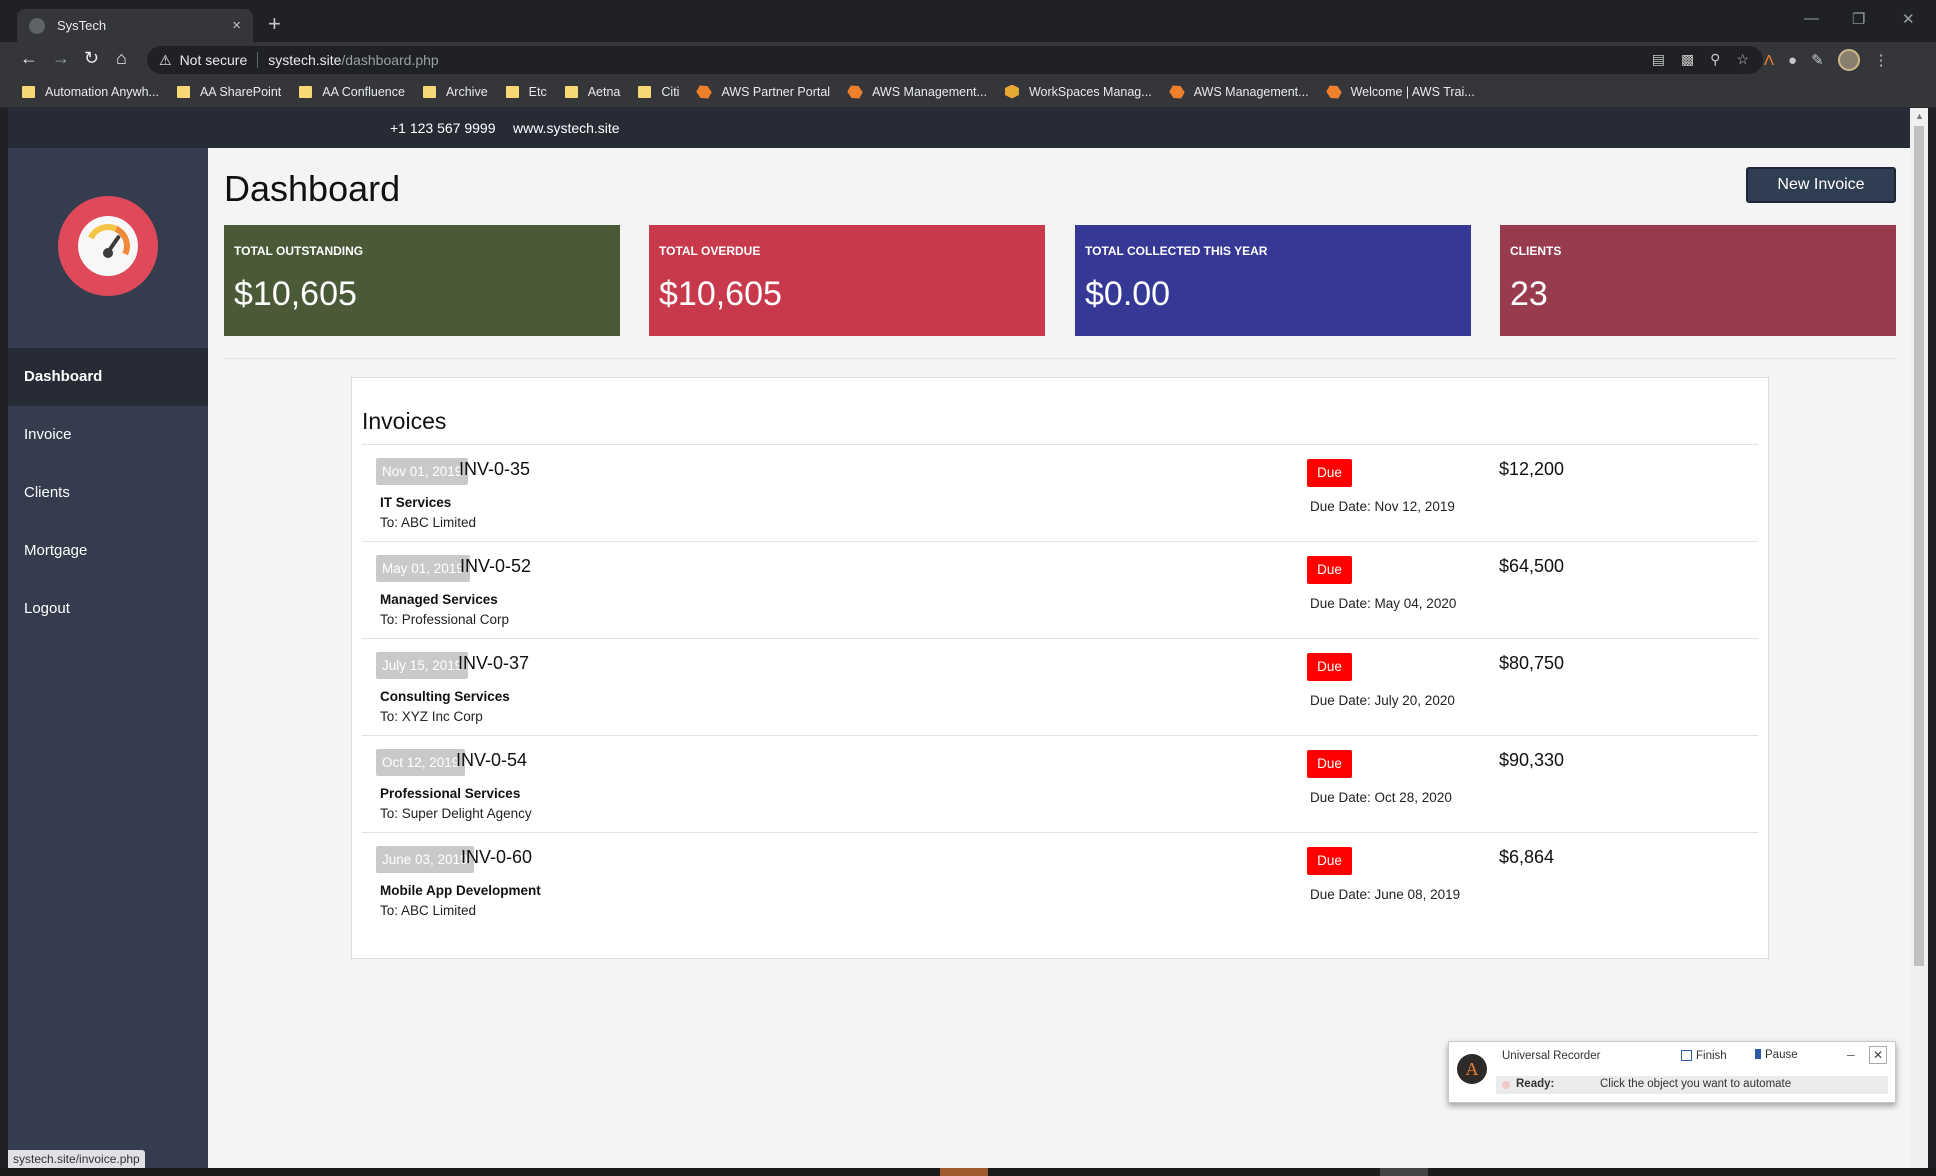  Describe the element at coordinates (1848, 60) in the screenshot. I see `profile-avatar` at that location.